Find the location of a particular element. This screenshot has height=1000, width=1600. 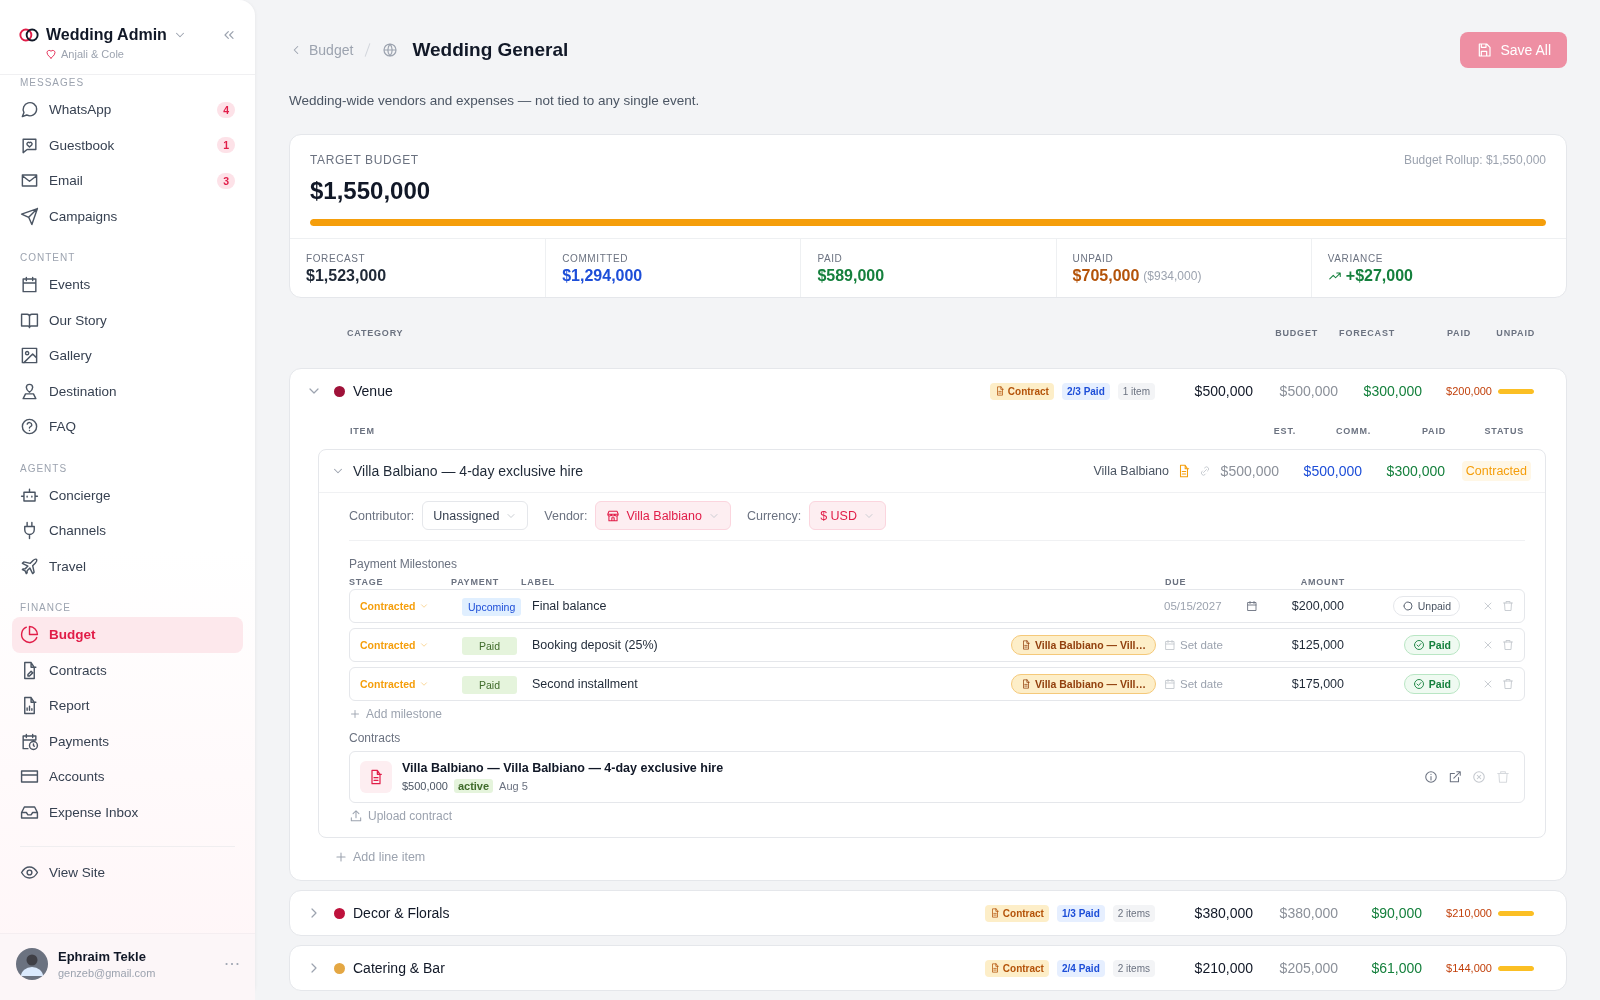

nav-item: WhatsApp 4 is located at coordinates (127, 110).